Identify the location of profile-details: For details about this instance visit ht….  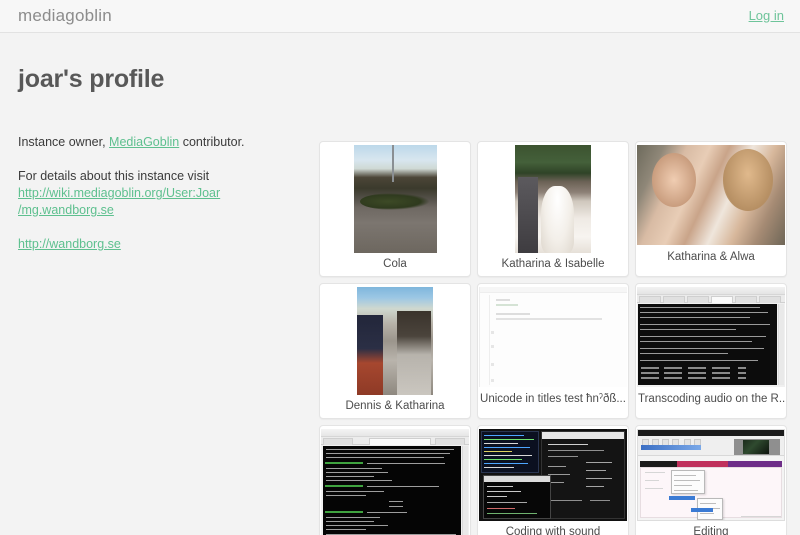
(156, 193).